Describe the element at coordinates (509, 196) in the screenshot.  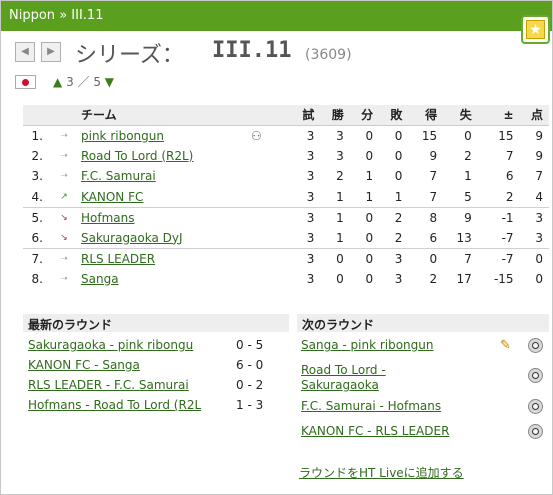
I see `diff-cell: 2` at that location.